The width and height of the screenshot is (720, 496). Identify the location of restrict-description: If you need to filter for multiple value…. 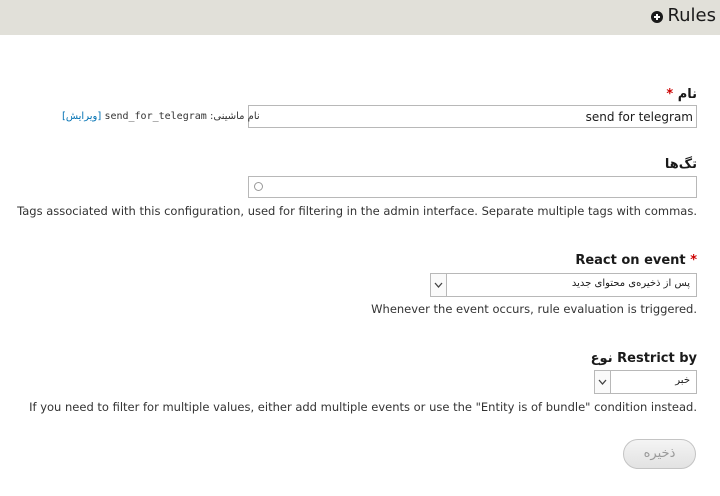
(363, 407).